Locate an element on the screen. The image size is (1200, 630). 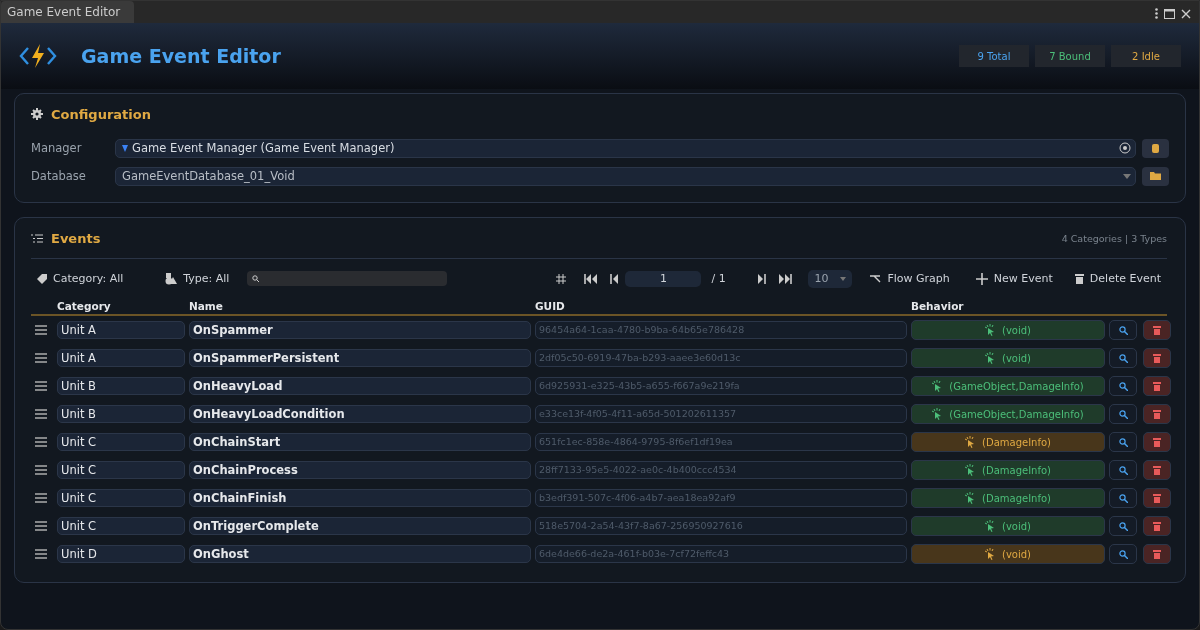
name-field: OnTriggerComplete is located at coordinates (360, 526).